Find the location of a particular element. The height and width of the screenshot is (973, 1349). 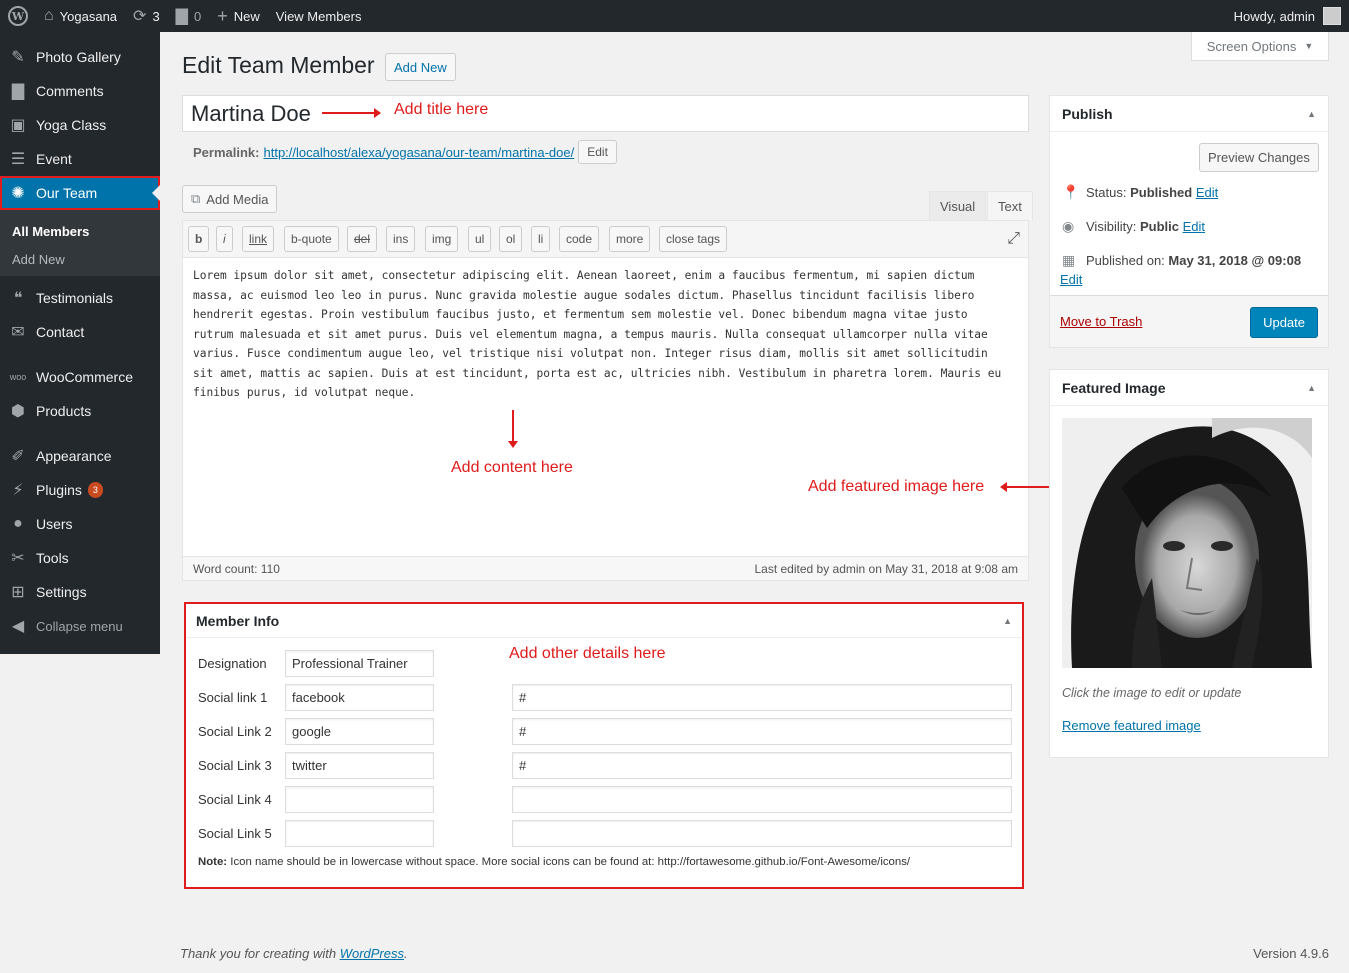

fullscreen-icon: ⤢ is located at coordinates (1013, 239).